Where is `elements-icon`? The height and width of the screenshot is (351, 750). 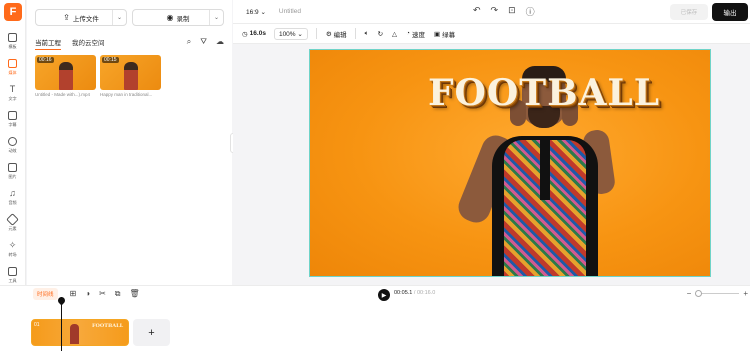
elements-icon is located at coordinates (12, 219).